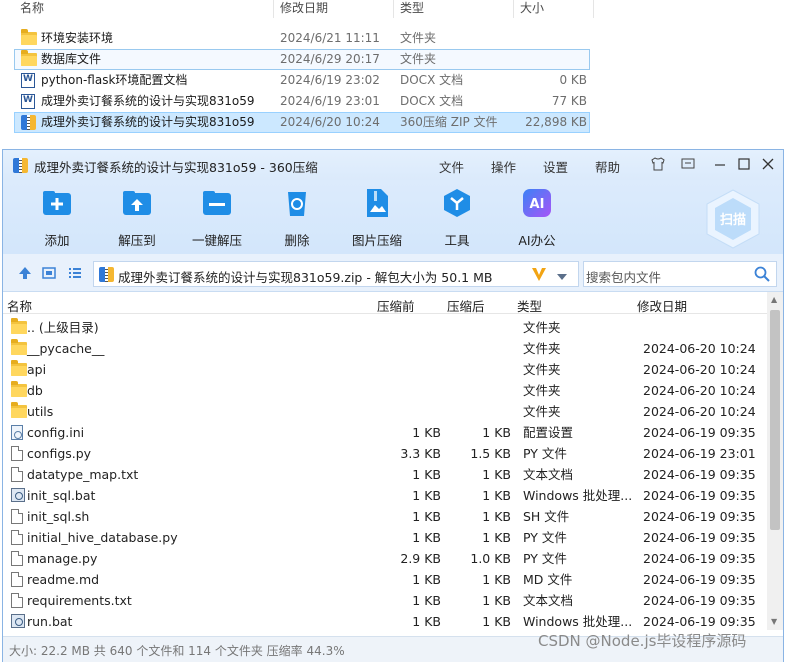 Image resolution: width=810 pixels, height=662 pixels. Describe the element at coordinates (336, 274) in the screenshot. I see `address-field: 成理外卖订餐系统的设计与实现831o59.zip - 解包大小为 50.1 MB` at that location.